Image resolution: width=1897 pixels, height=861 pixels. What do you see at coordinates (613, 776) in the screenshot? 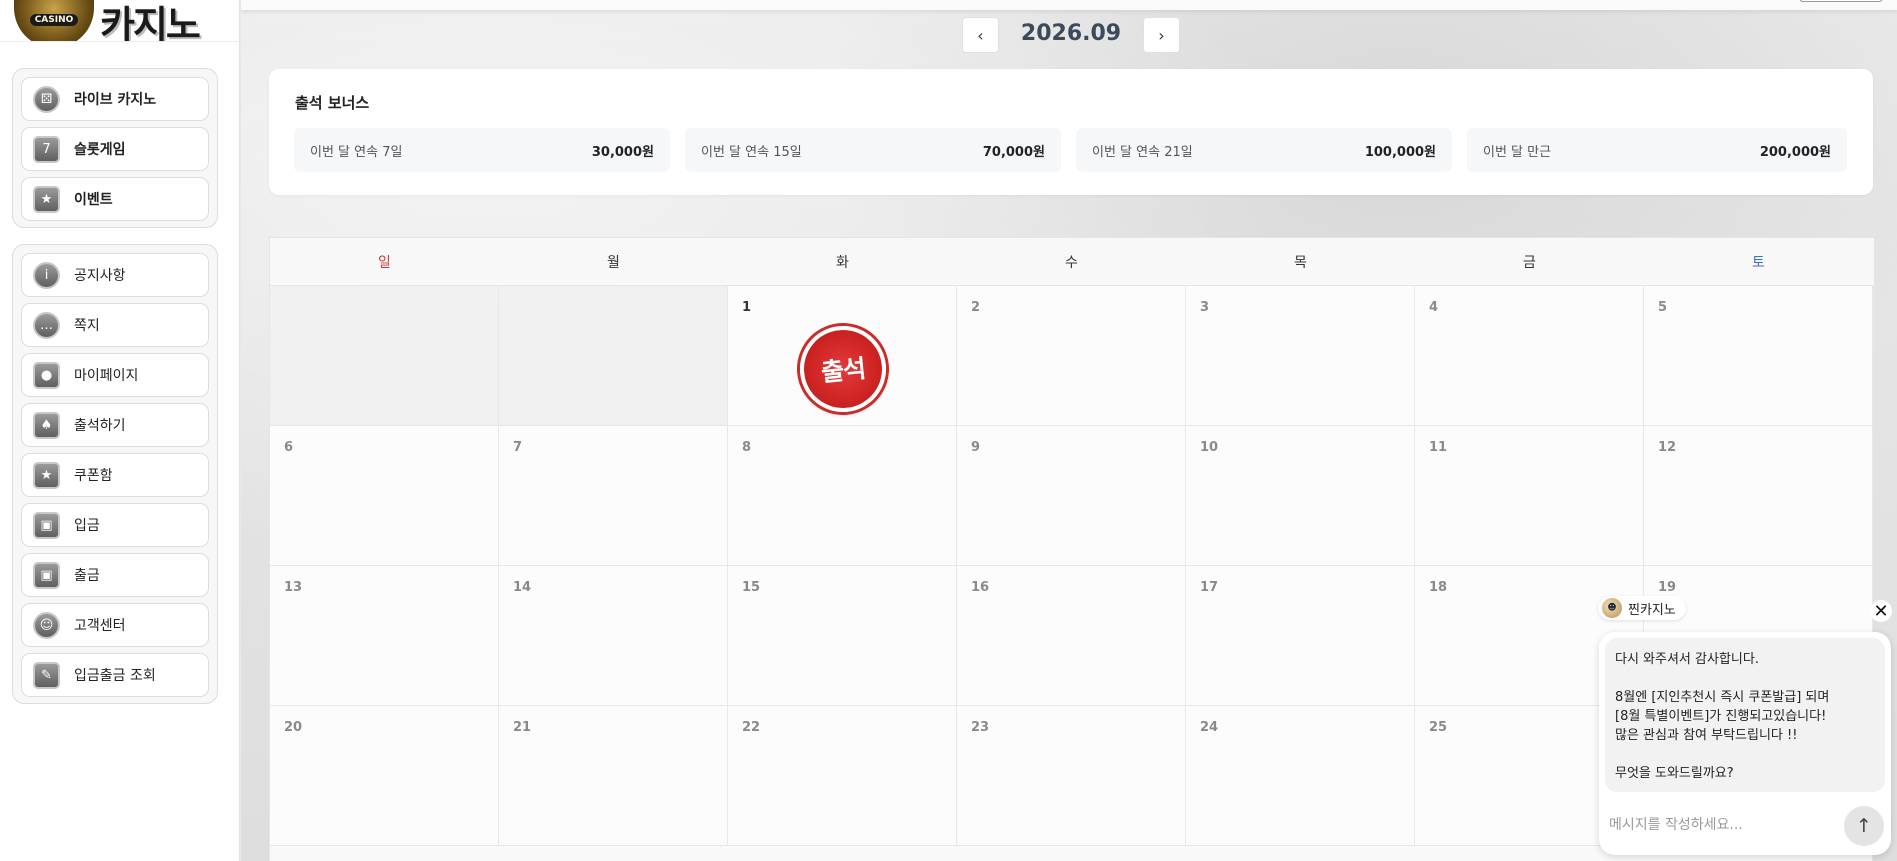
I see `calendar-day-cell: 21` at bounding box center [613, 776].